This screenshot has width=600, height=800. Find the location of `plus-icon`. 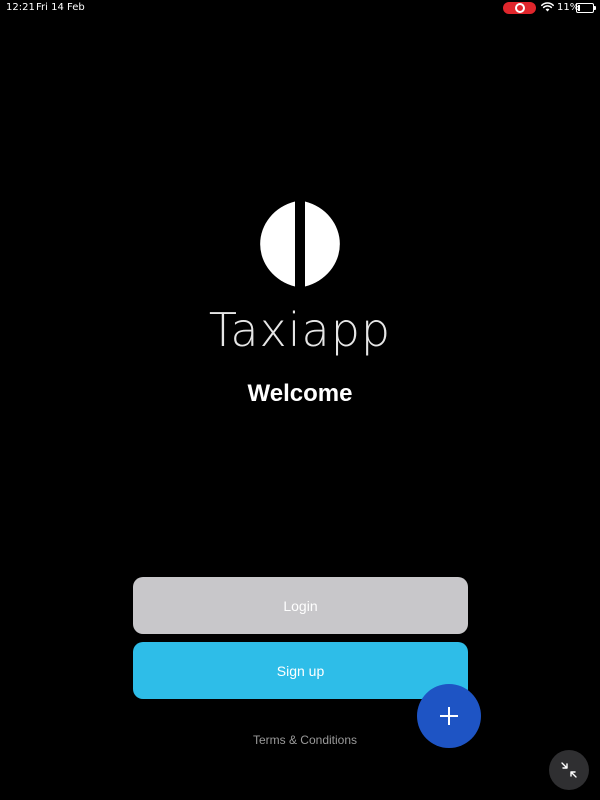

plus-icon is located at coordinates (449, 716).